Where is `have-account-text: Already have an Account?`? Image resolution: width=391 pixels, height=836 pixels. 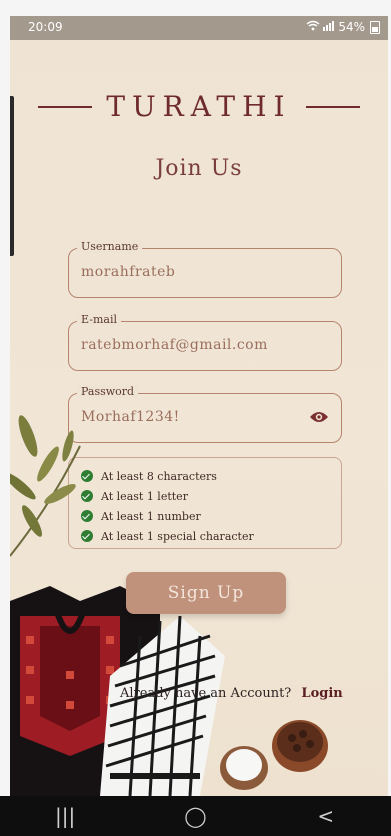 have-account-text: Already have an Account? is located at coordinates (206, 693).